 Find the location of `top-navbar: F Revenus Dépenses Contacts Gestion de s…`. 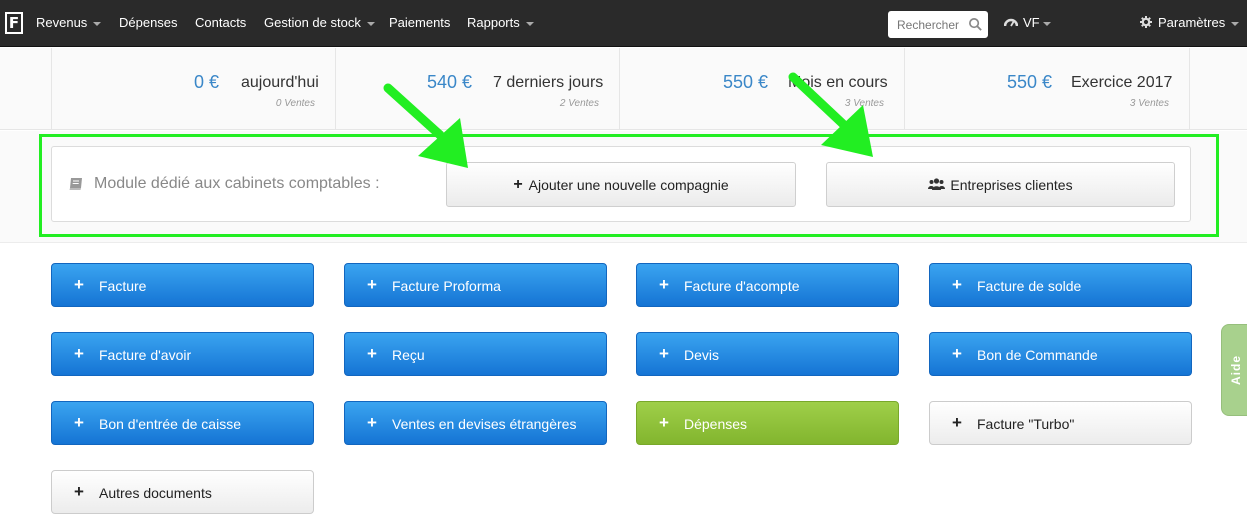

top-navbar: F Revenus Dépenses Contacts Gestion de s… is located at coordinates (623, 23).